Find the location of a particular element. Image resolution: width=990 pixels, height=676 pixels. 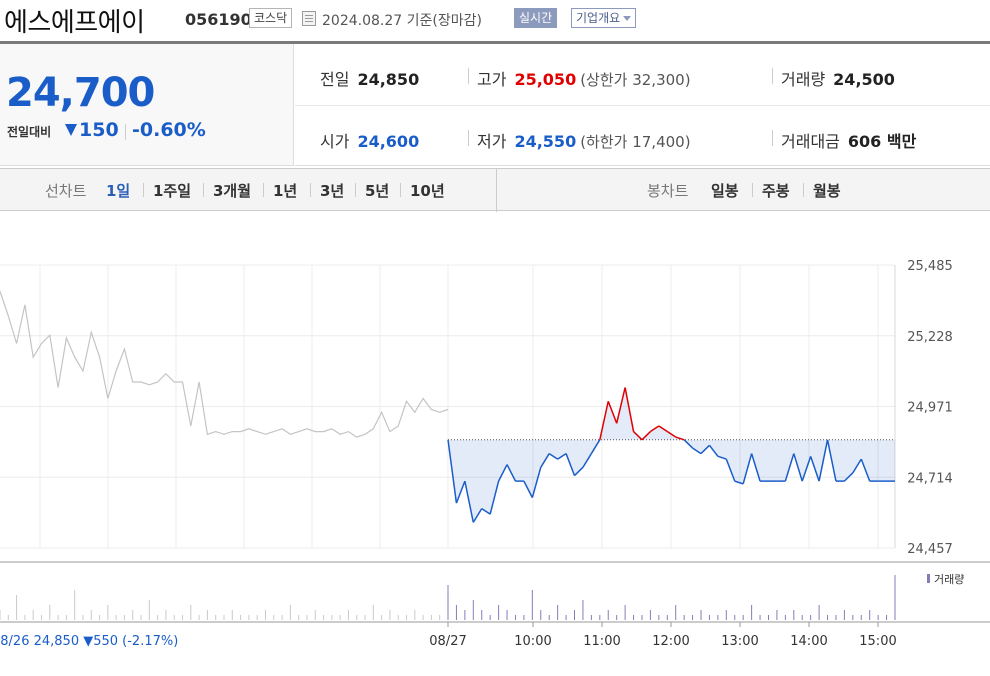

volume-legend-label: 거래량 is located at coordinates (949, 579).